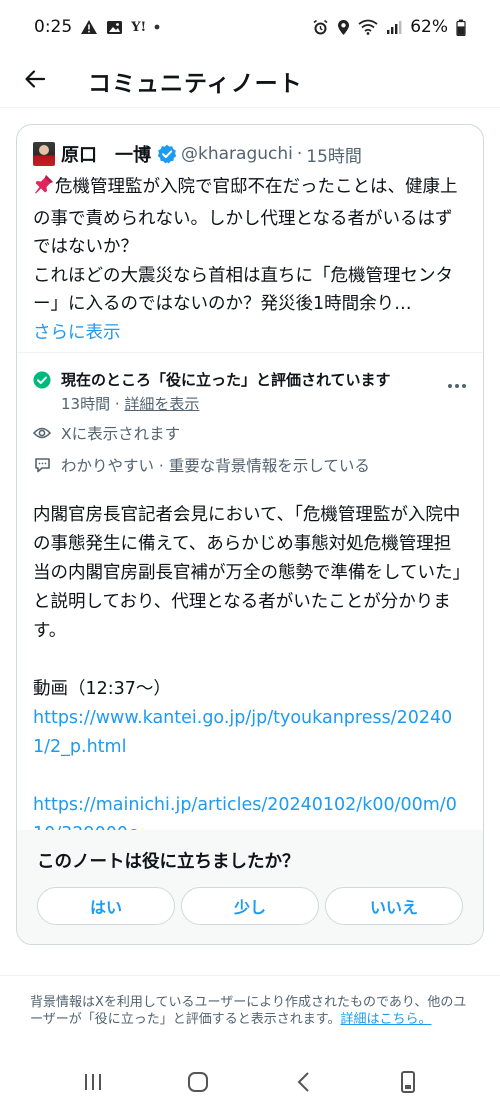 The image size is (500, 1111). Describe the element at coordinates (429, 27) in the screenshot. I see `battery-percent: 62%` at that location.